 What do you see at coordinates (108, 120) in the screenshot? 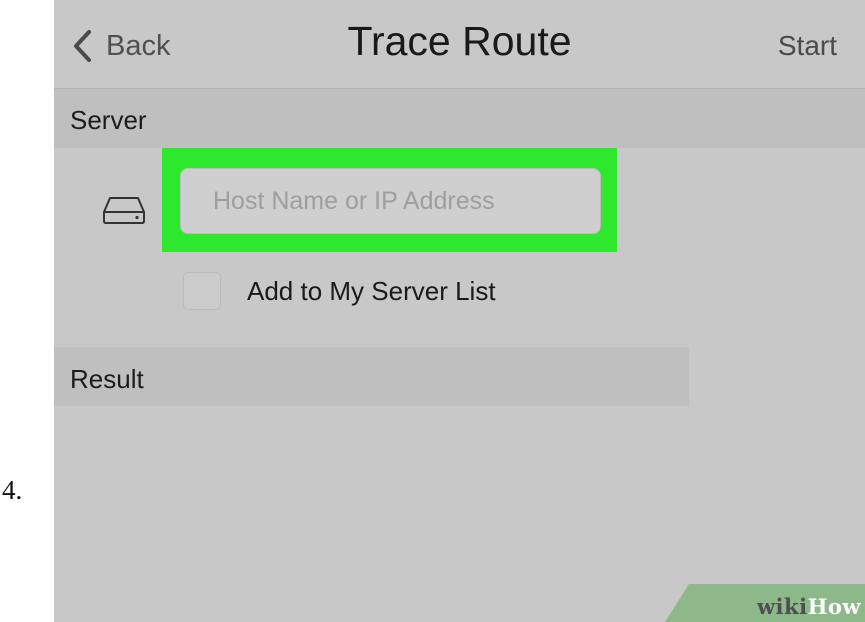
I see `server-header-label: Server` at bounding box center [108, 120].